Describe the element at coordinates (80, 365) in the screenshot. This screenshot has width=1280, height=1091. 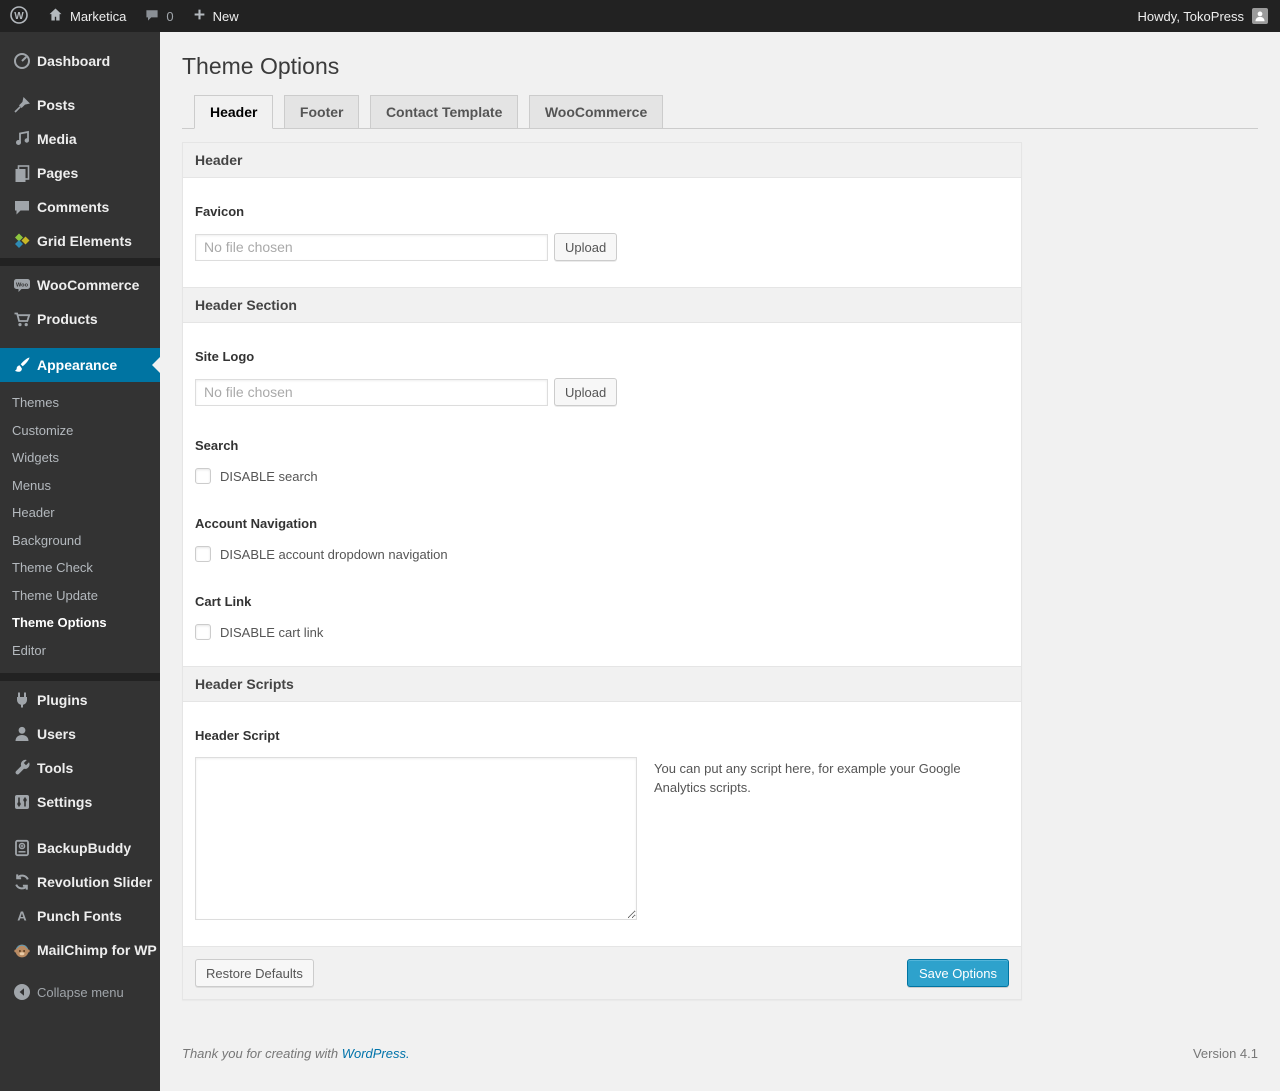
I see `sidebar-item-appearance: Appearance` at that location.